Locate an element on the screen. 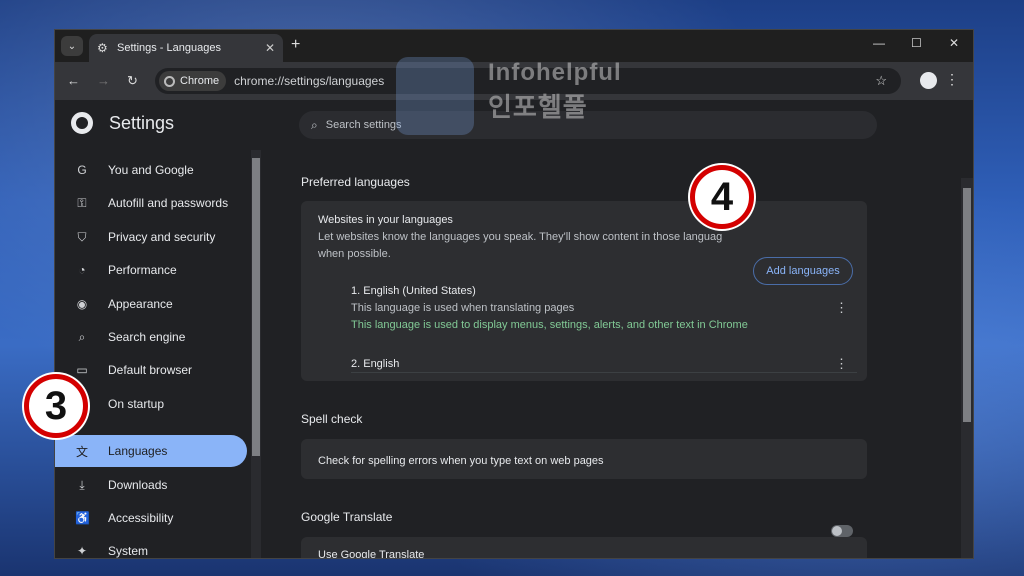 This screenshot has width=1024, height=576. gear-icon: ⚙ is located at coordinates (102, 48).